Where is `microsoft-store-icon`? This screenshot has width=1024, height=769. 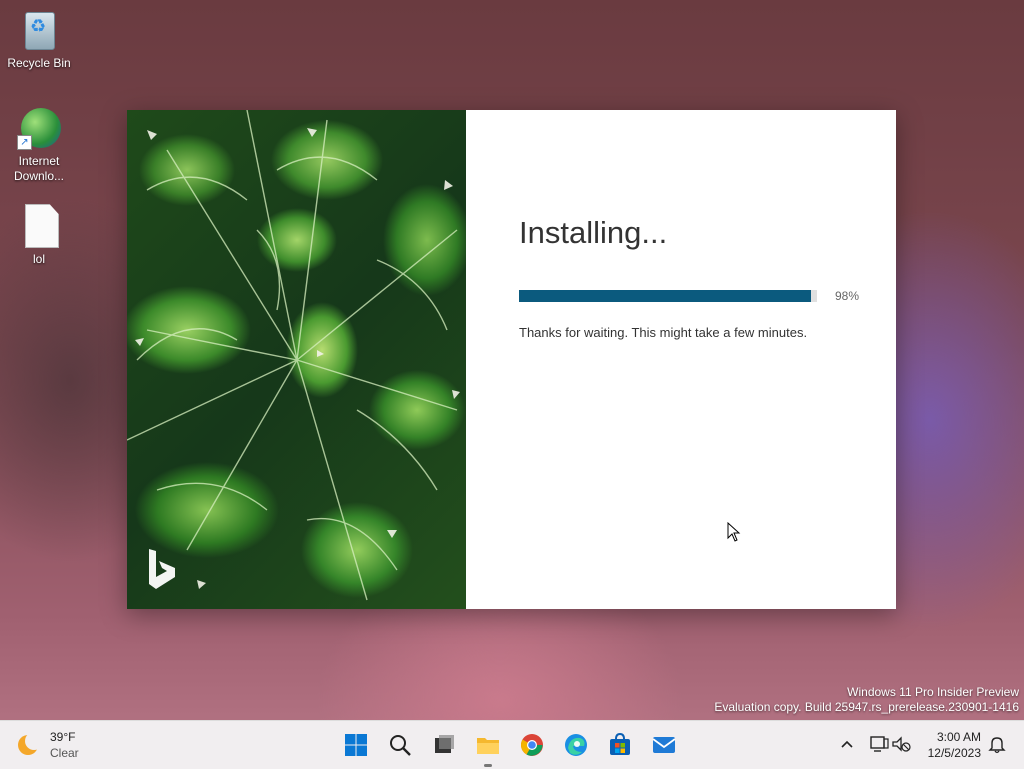
microsoft-store-icon is located at coordinates (620, 744).